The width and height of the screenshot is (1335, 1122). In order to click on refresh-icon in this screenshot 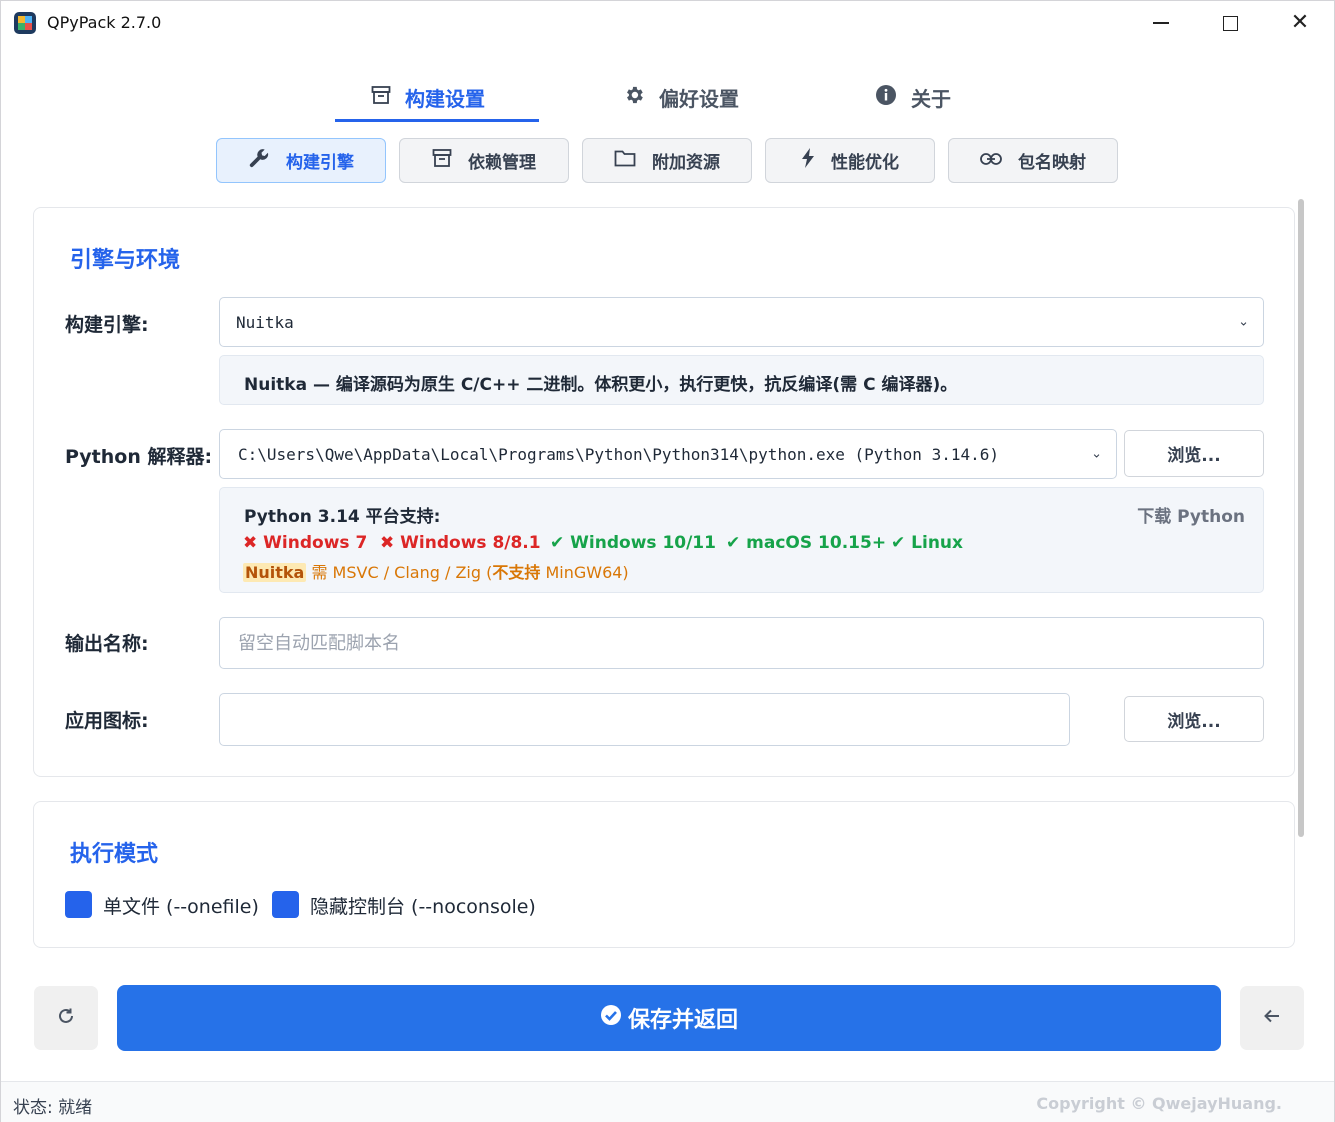, I will do `click(66, 1018)`.